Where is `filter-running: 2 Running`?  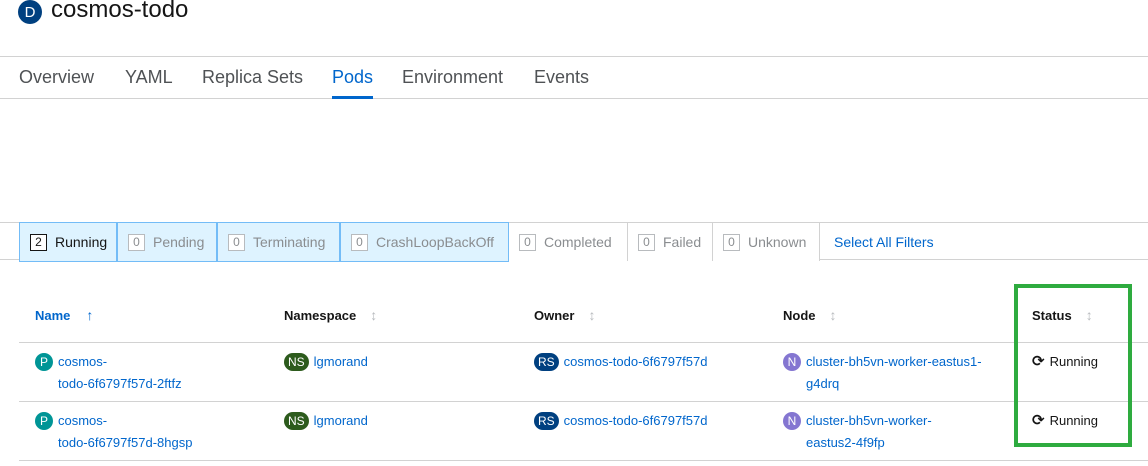
filter-running: 2 Running is located at coordinates (68, 242).